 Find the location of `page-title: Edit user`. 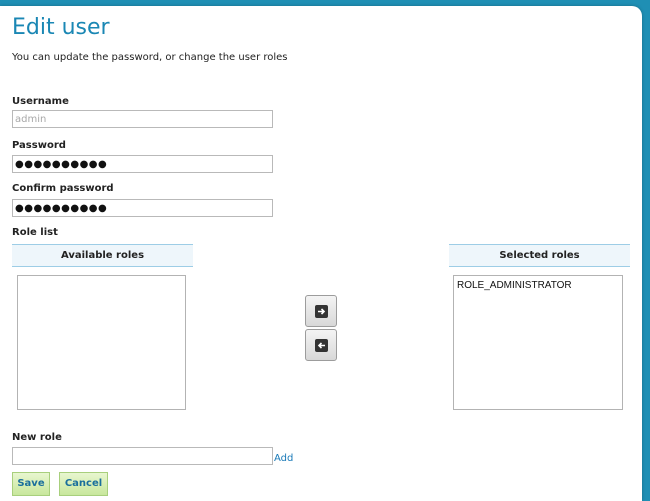

page-title: Edit user is located at coordinates (61, 27).